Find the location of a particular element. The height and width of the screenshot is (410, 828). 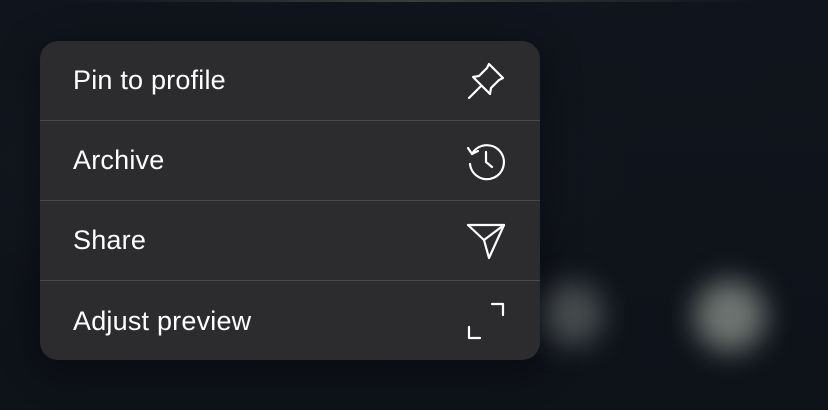

blurred-backdrop-edge is located at coordinates (415, 1).